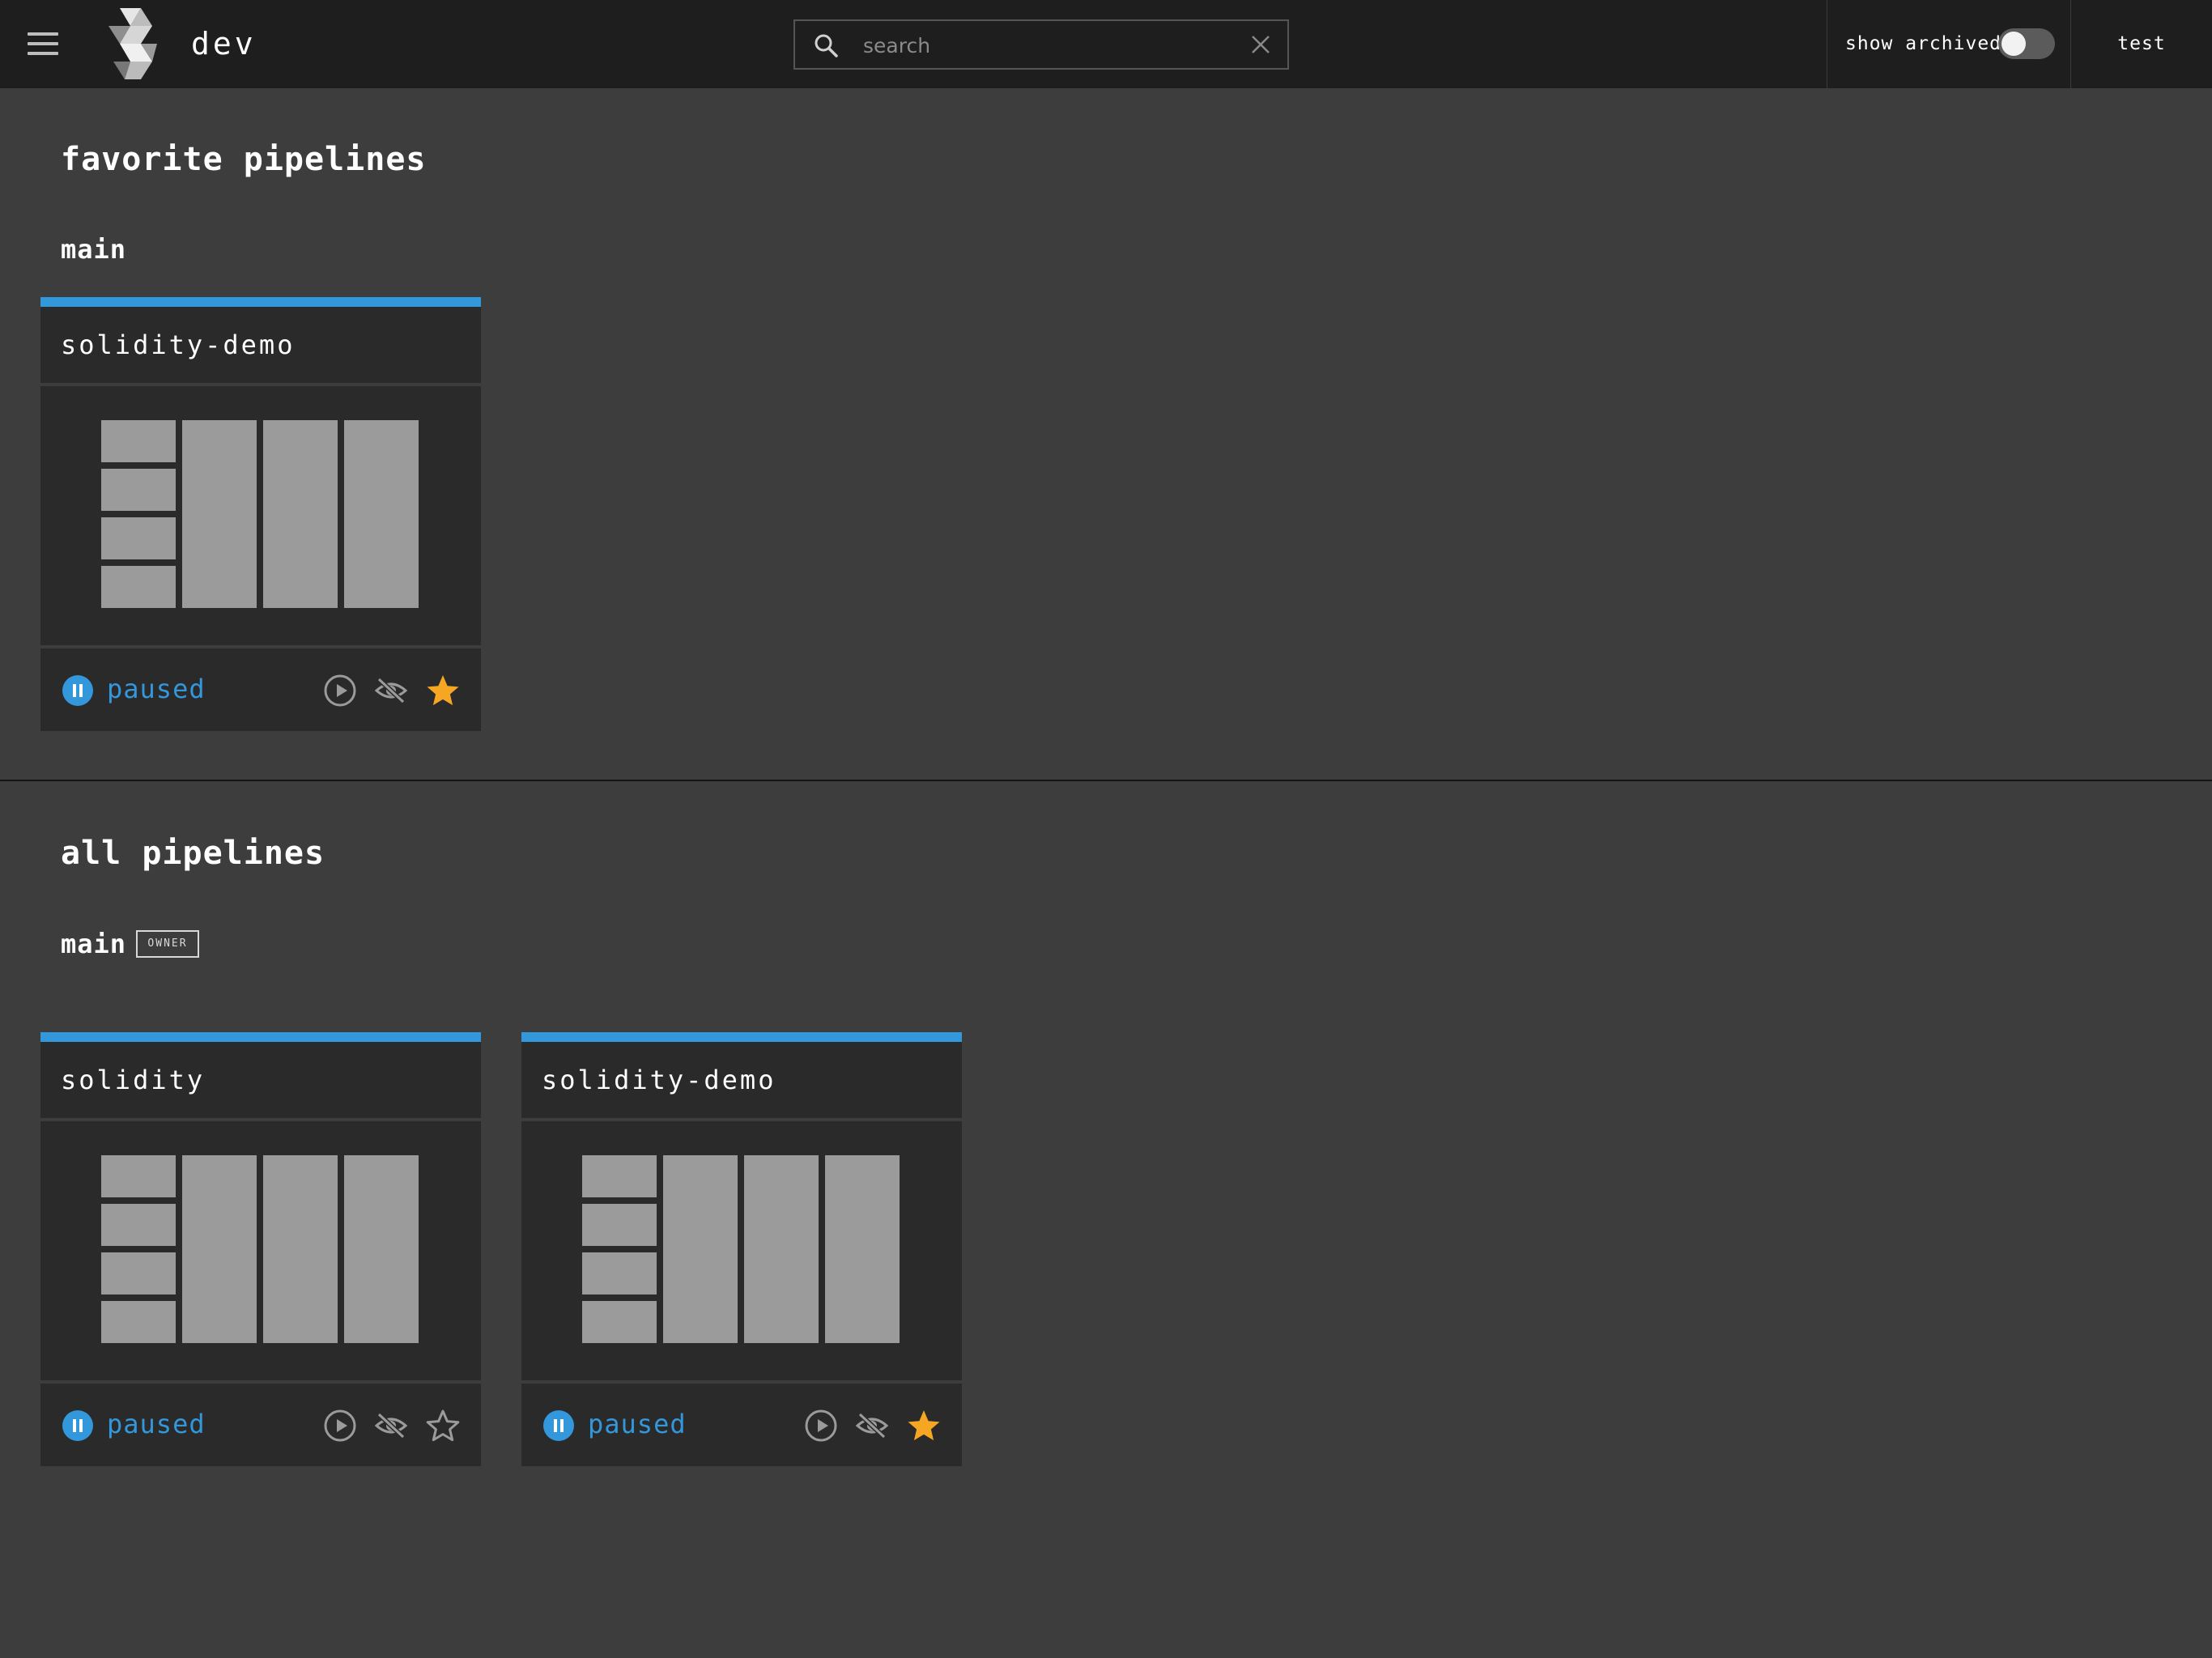  I want to click on pipeline-name: solidity, so click(261, 1080).